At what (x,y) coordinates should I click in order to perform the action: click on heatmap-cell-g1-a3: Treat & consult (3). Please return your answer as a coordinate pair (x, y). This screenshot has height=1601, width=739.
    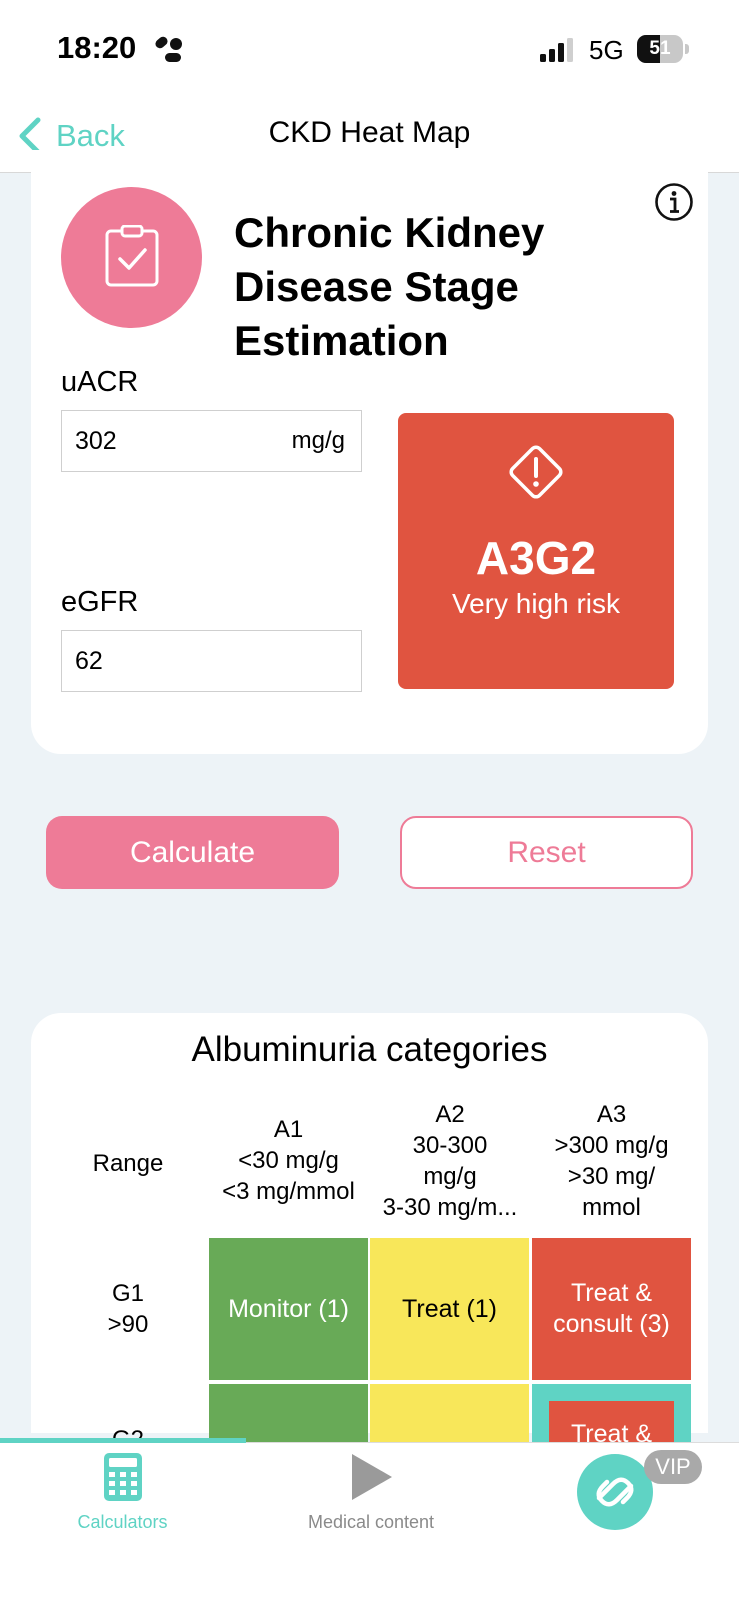
    Looking at the image, I should click on (611, 1309).